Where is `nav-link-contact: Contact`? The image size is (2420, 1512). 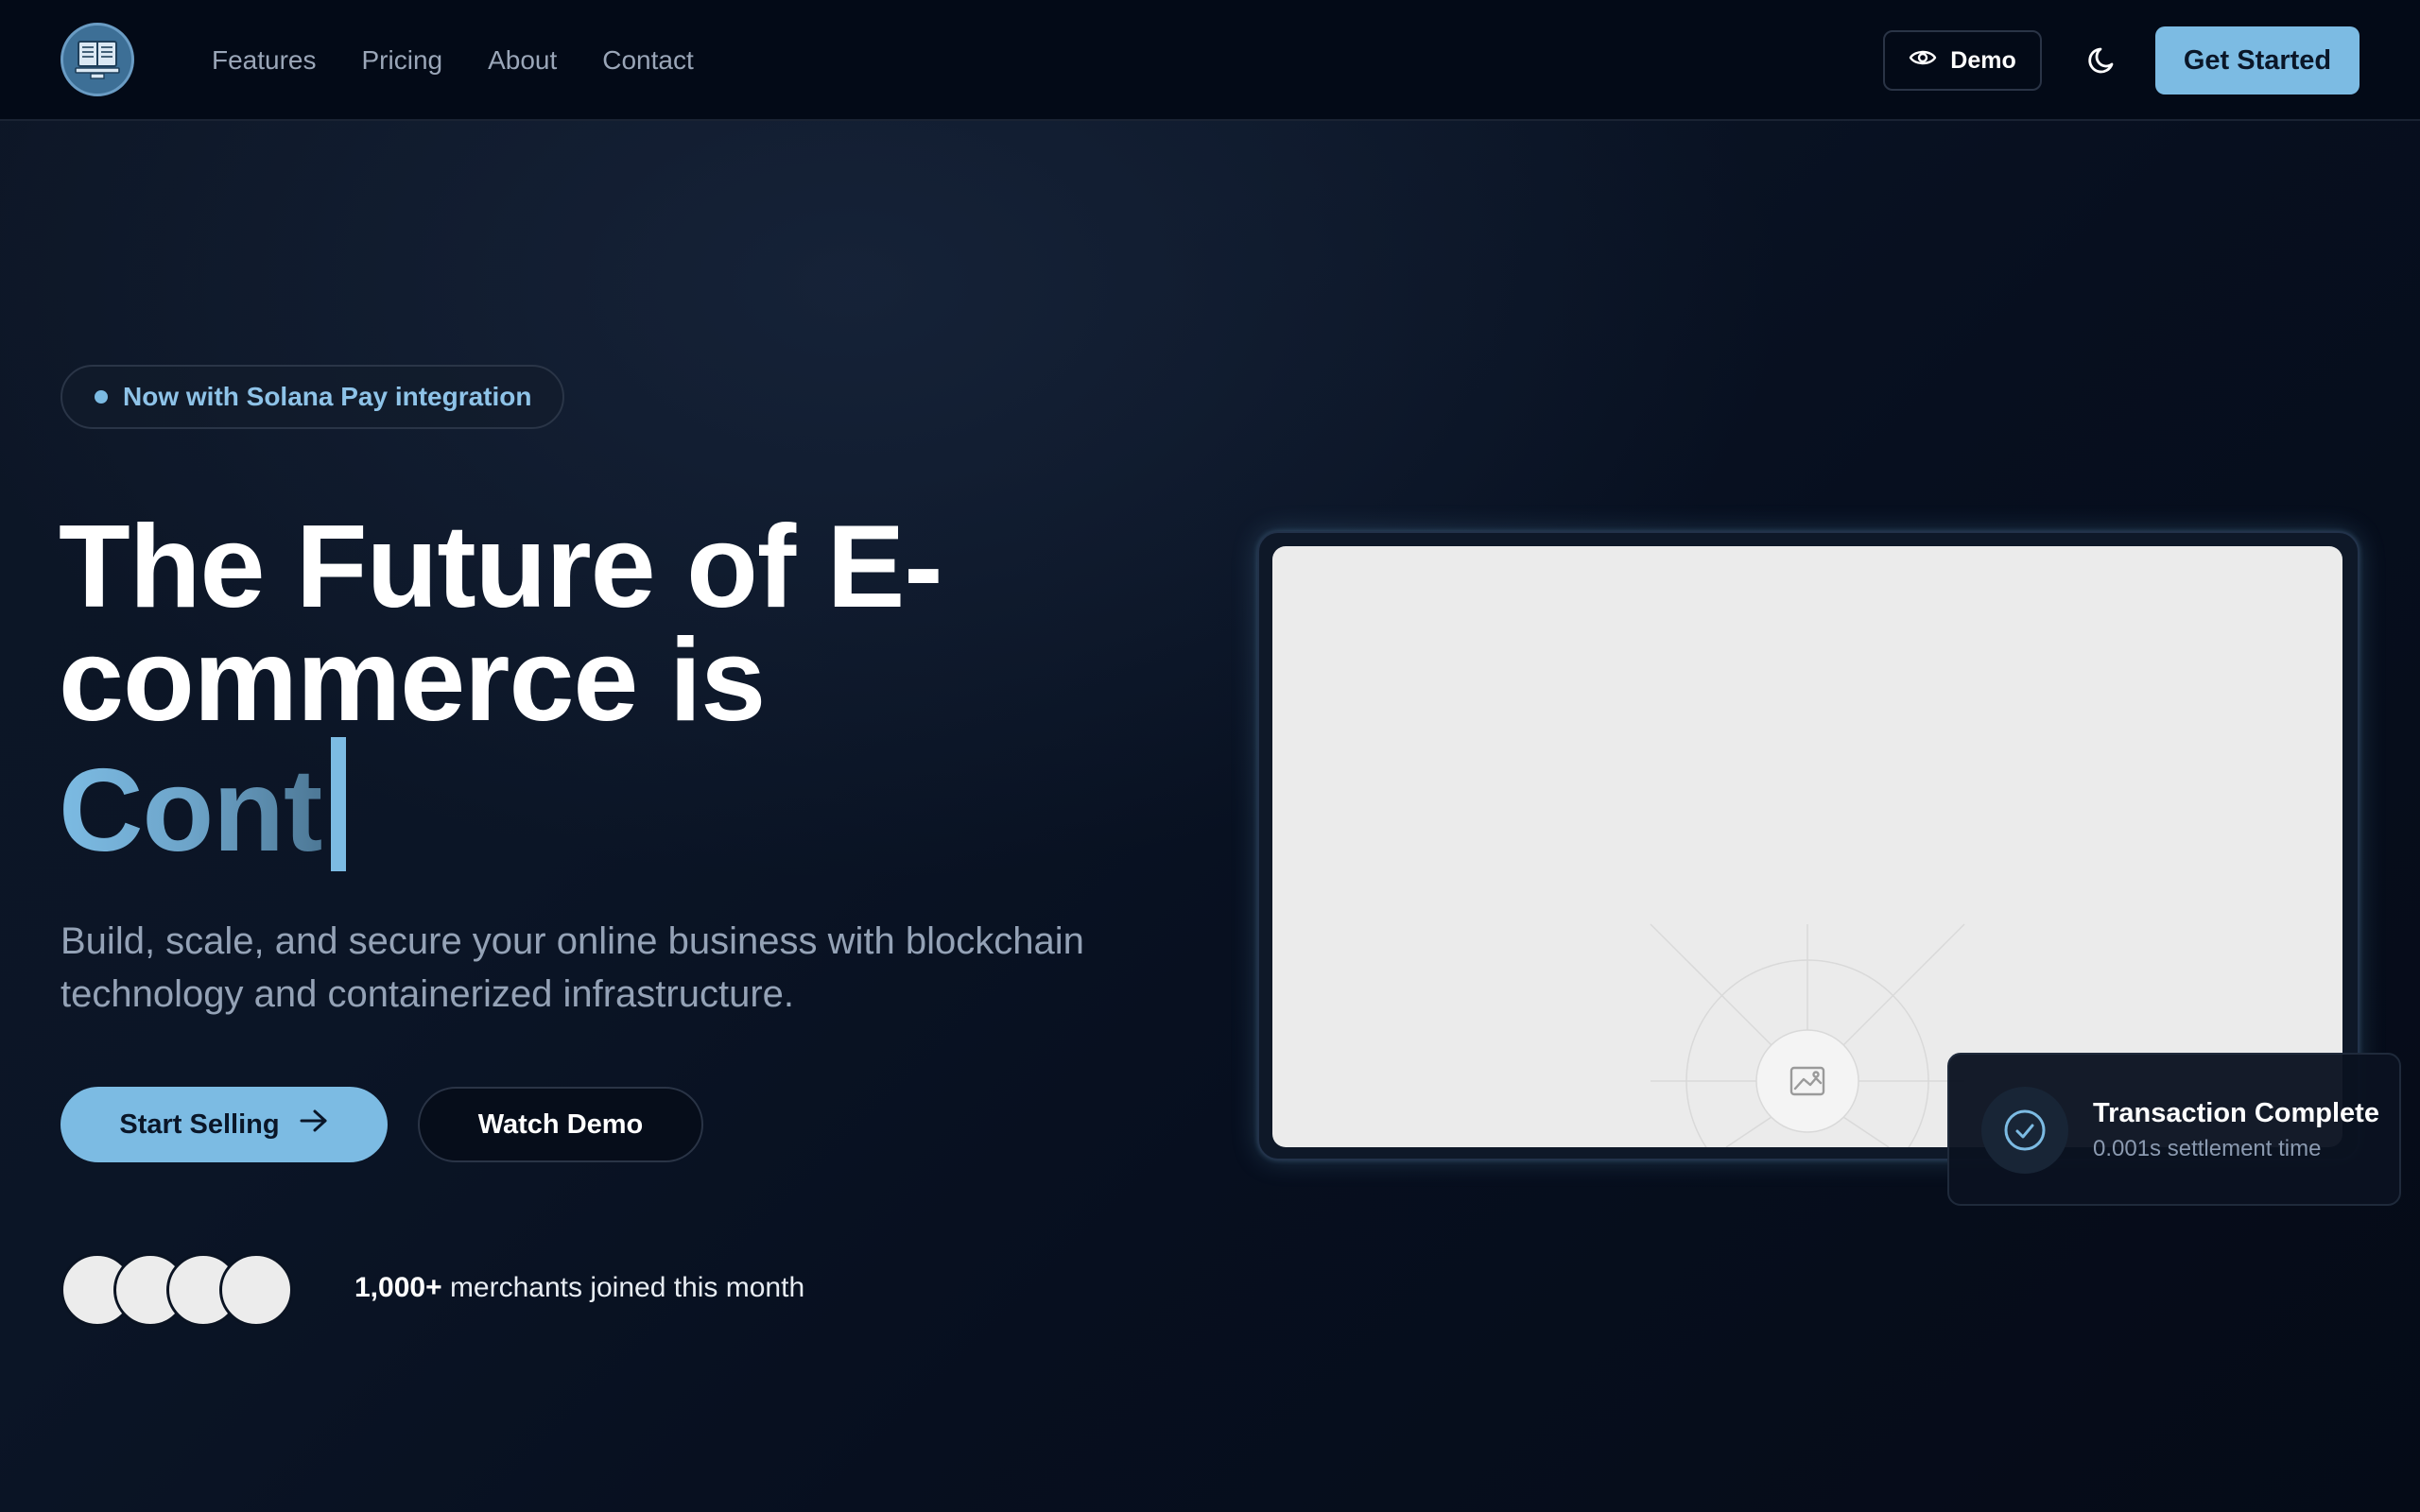 nav-link-contact: Contact is located at coordinates (648, 60).